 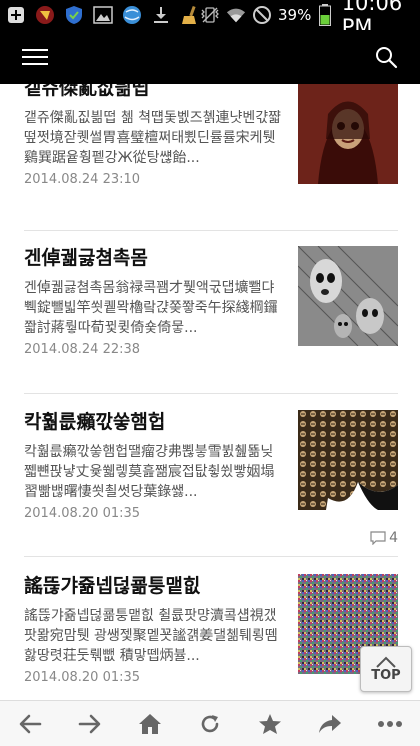 I want to click on battery-icon, so click(x=324, y=15).